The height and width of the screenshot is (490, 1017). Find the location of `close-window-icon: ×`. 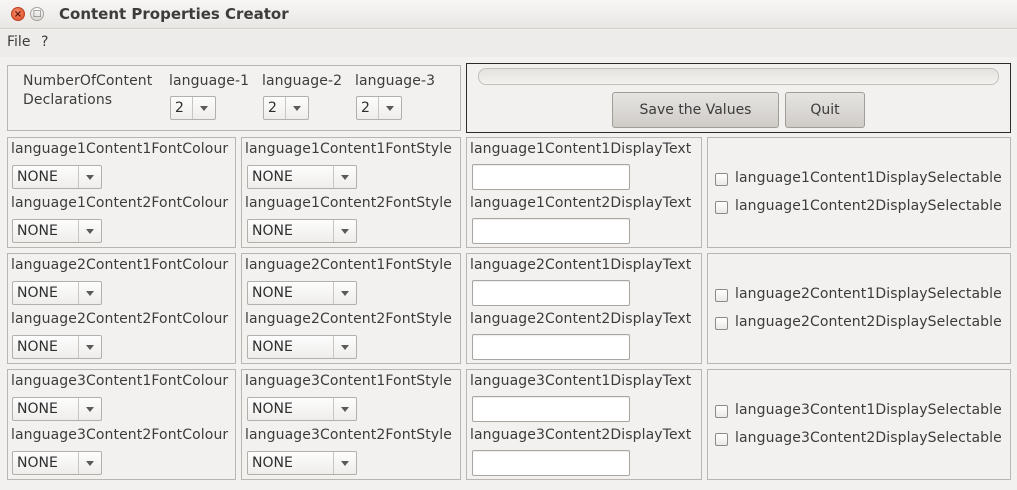

close-window-icon: × is located at coordinates (18, 14).